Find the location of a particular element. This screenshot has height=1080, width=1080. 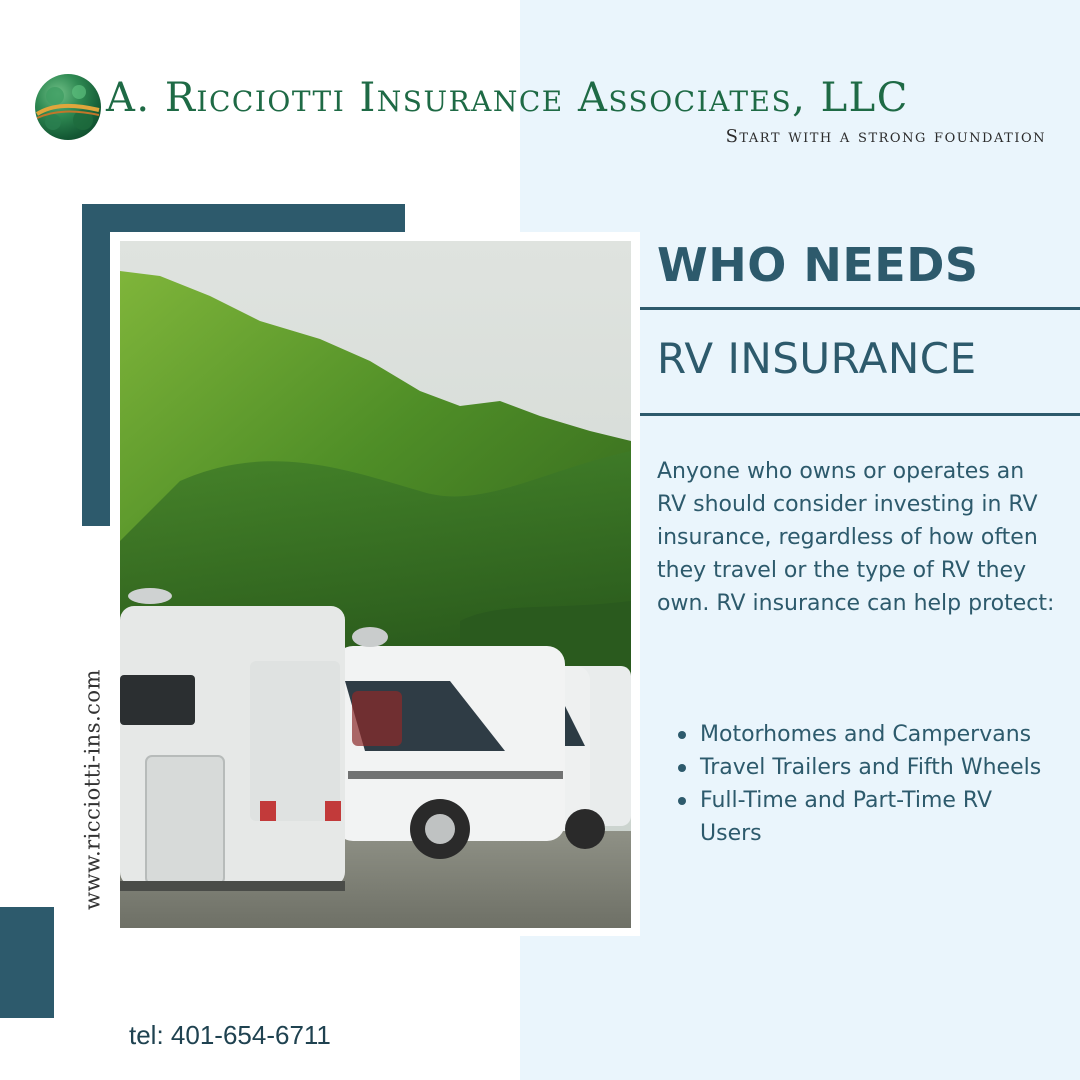

heading-rv-insurance: RV INSURANCE is located at coordinates (817, 358).